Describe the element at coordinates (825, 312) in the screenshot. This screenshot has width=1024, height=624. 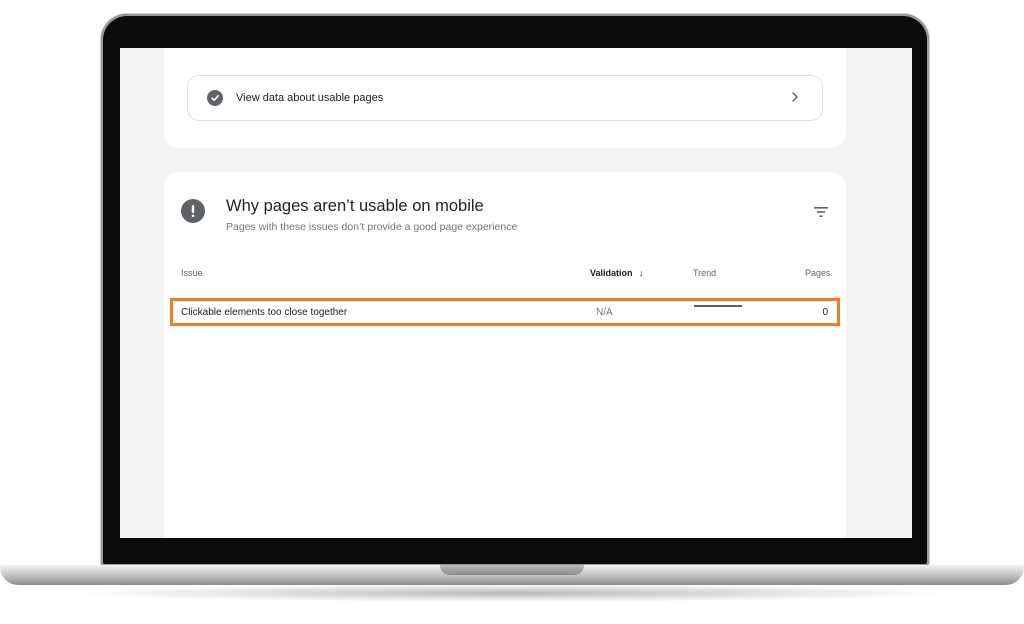
I see `row-pages-count: 0` at that location.